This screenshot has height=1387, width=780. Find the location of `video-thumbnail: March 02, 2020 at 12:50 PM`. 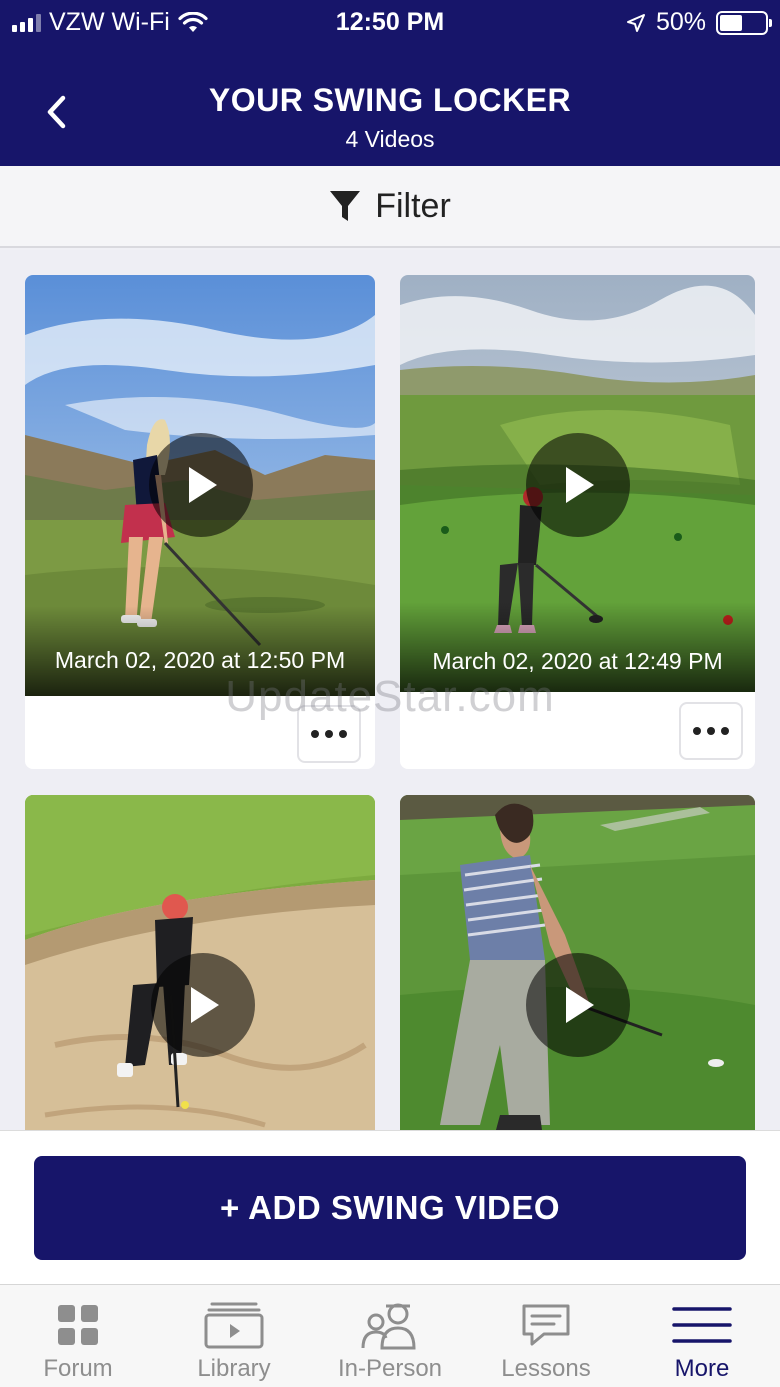

video-thumbnail: March 02, 2020 at 12:50 PM is located at coordinates (200, 485).